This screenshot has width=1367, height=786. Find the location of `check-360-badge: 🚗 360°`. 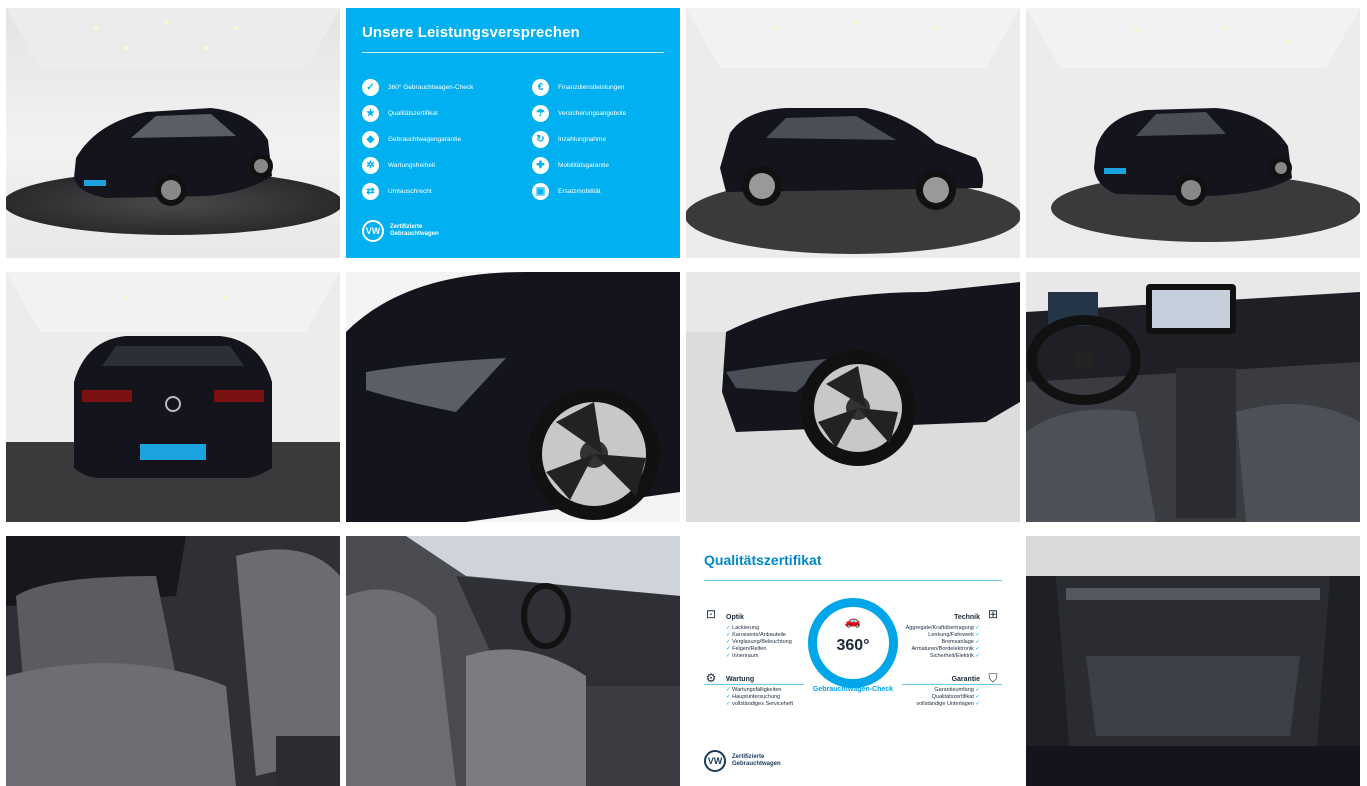

check-360-badge: 🚗 360° is located at coordinates (853, 643).